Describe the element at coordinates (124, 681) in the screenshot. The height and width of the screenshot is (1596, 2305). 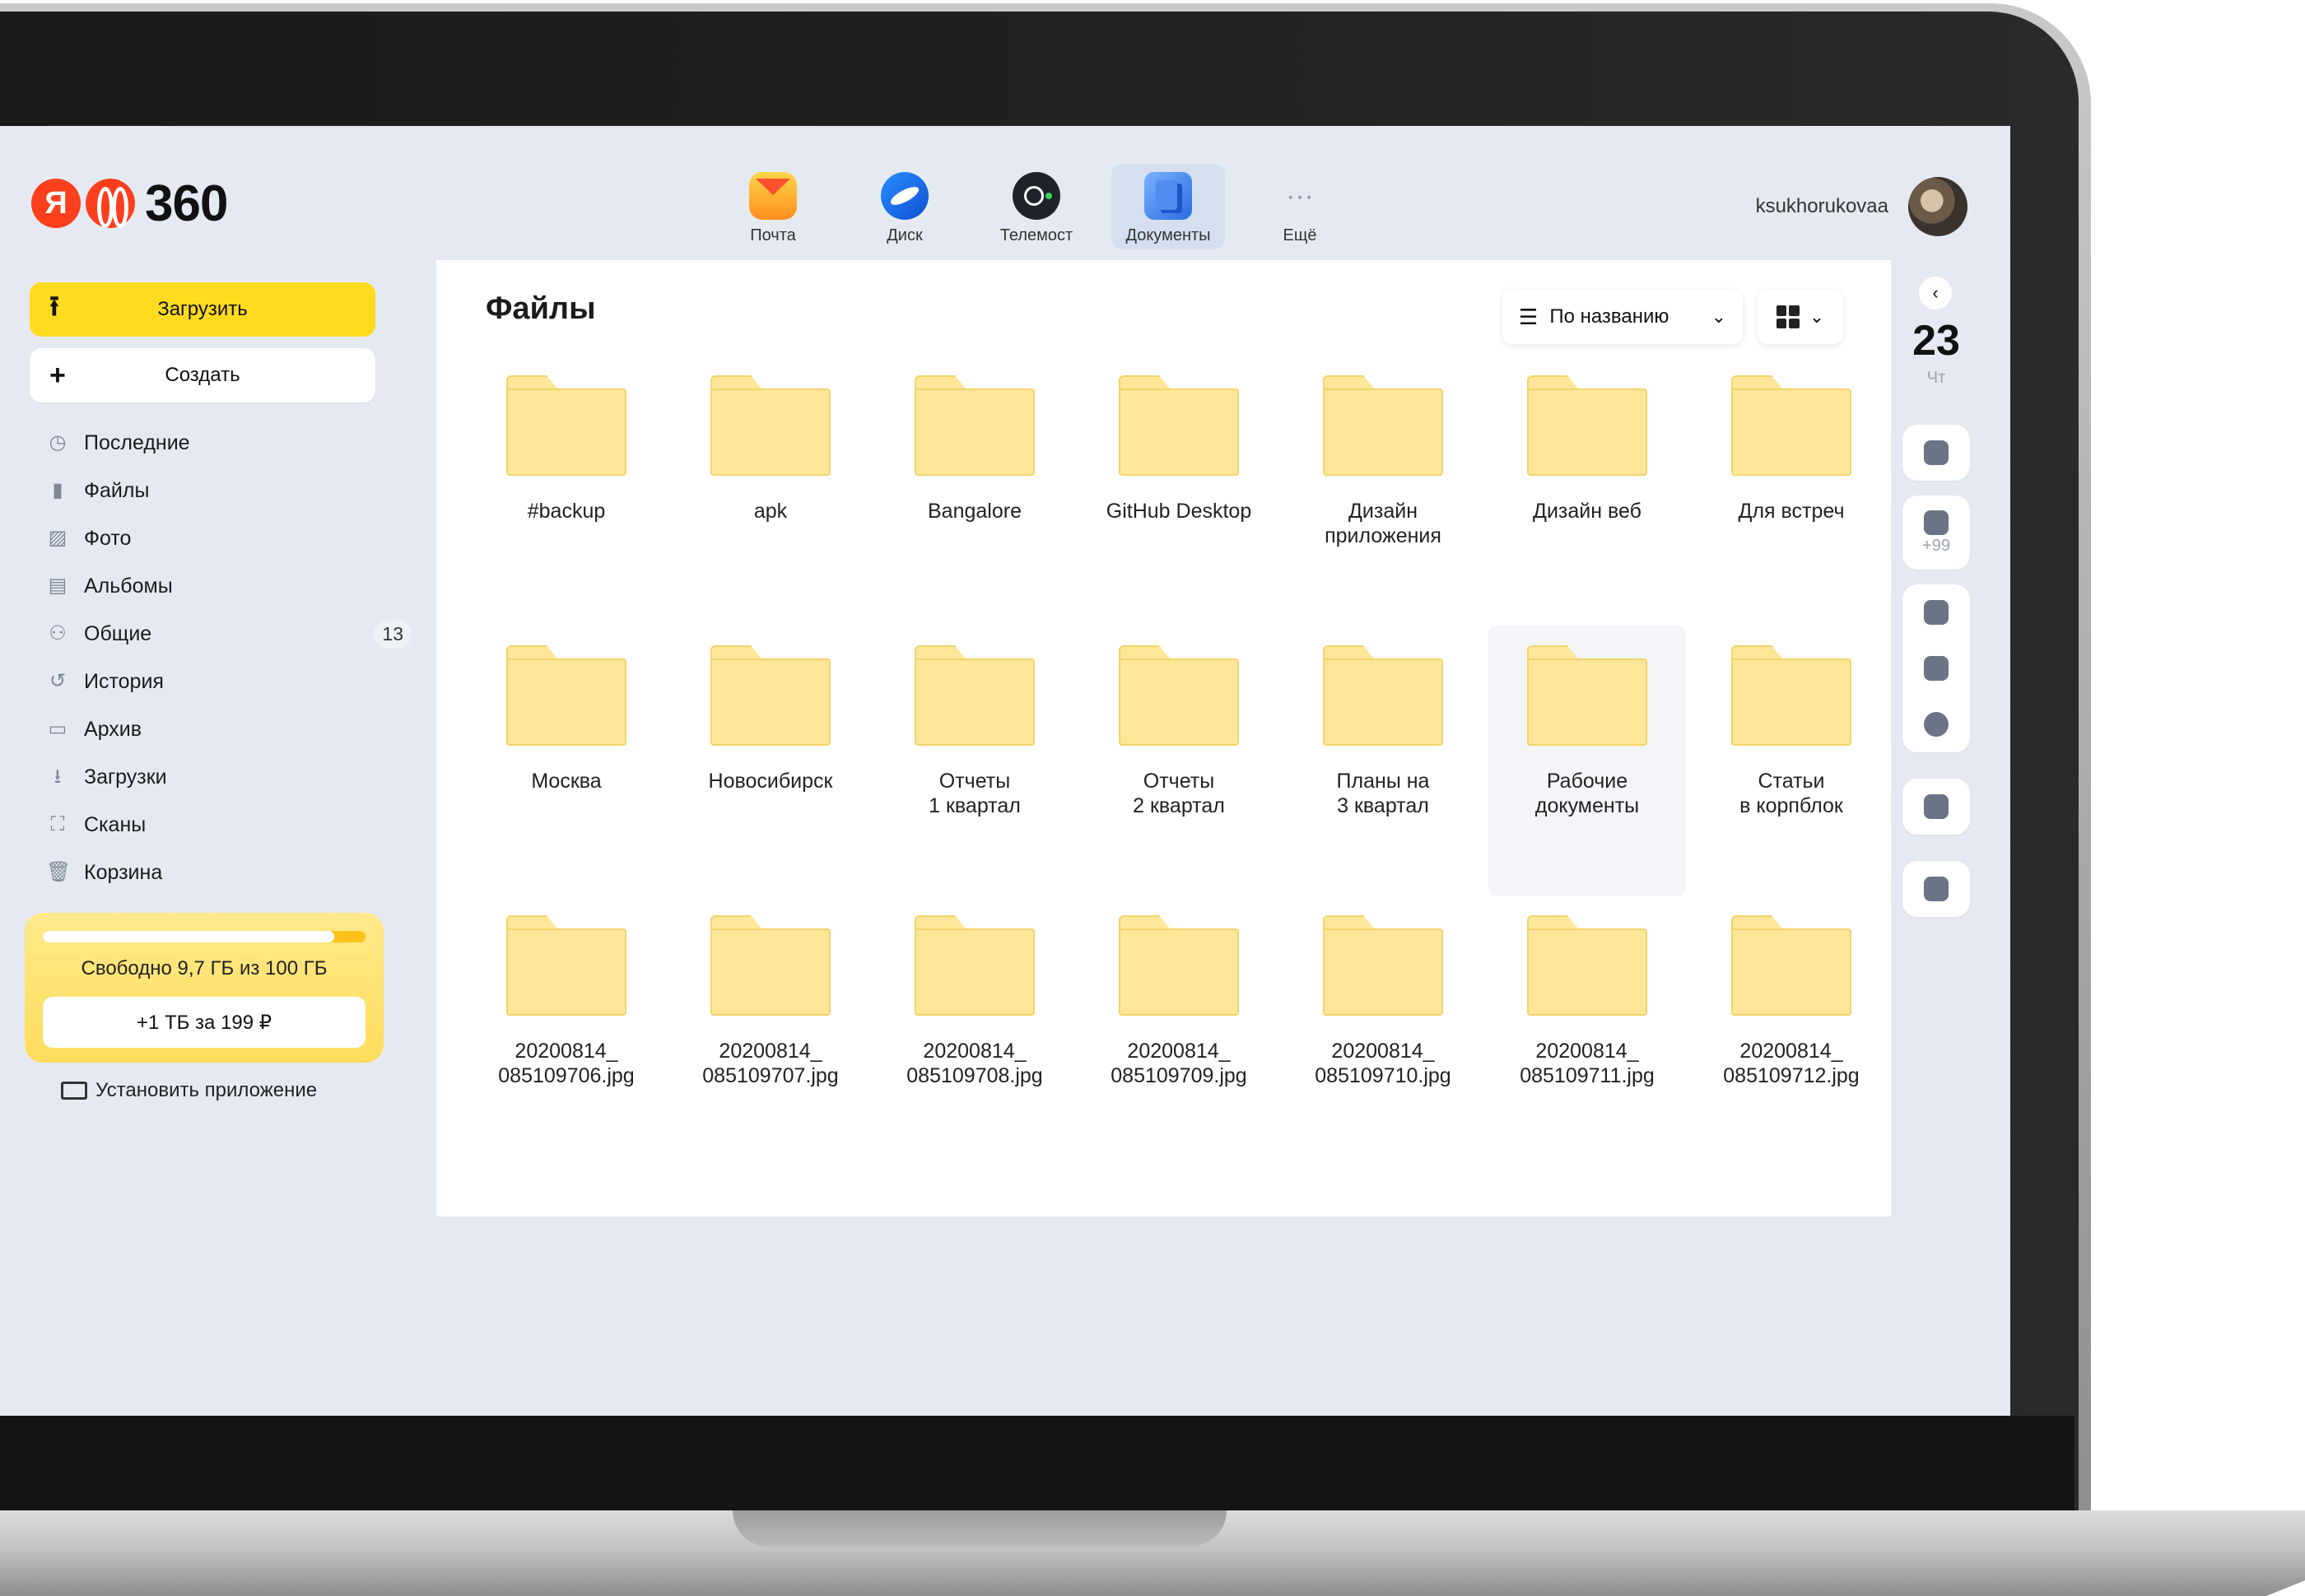
I see `sidebar-item-label: История` at that location.